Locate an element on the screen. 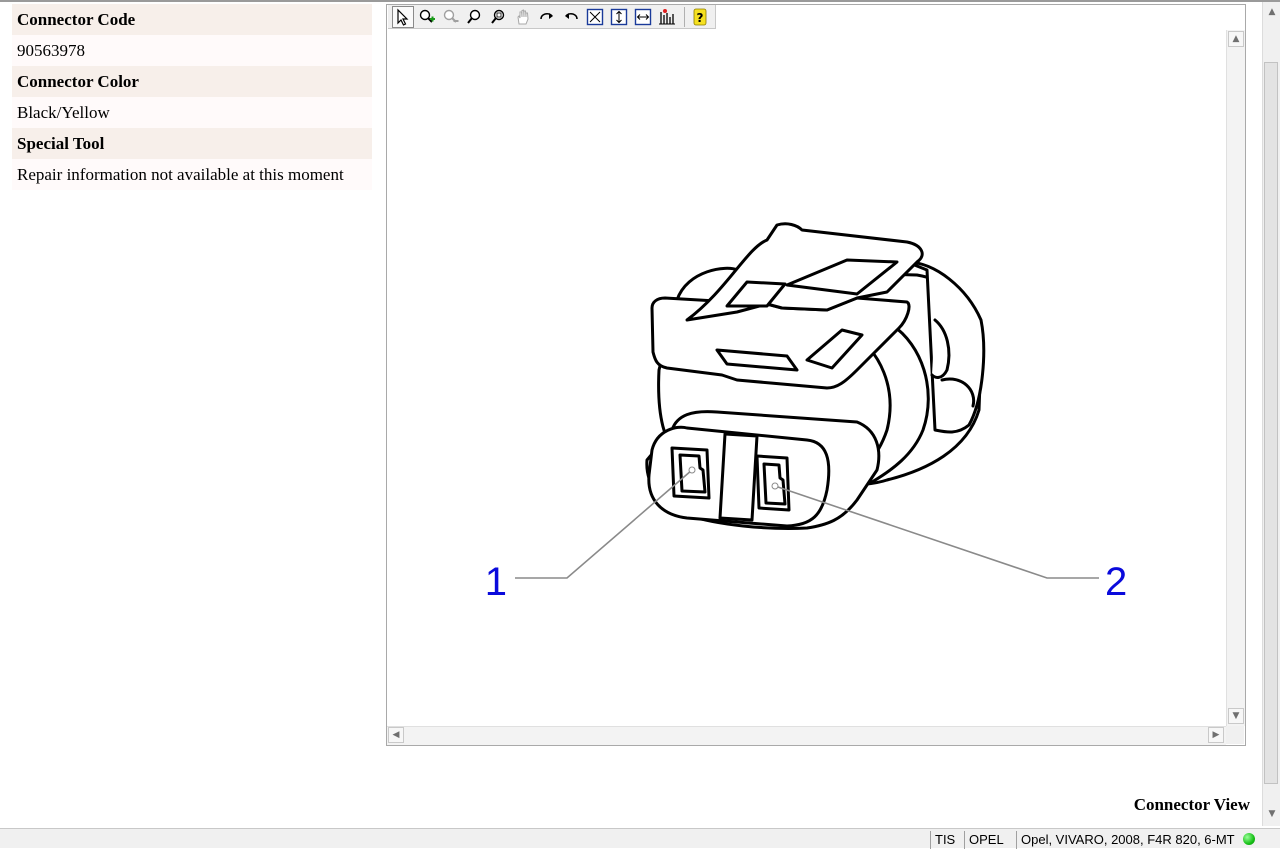 Image resolution: width=1280 pixels, height=849 pixels. status-app: TIS is located at coordinates (947, 840).